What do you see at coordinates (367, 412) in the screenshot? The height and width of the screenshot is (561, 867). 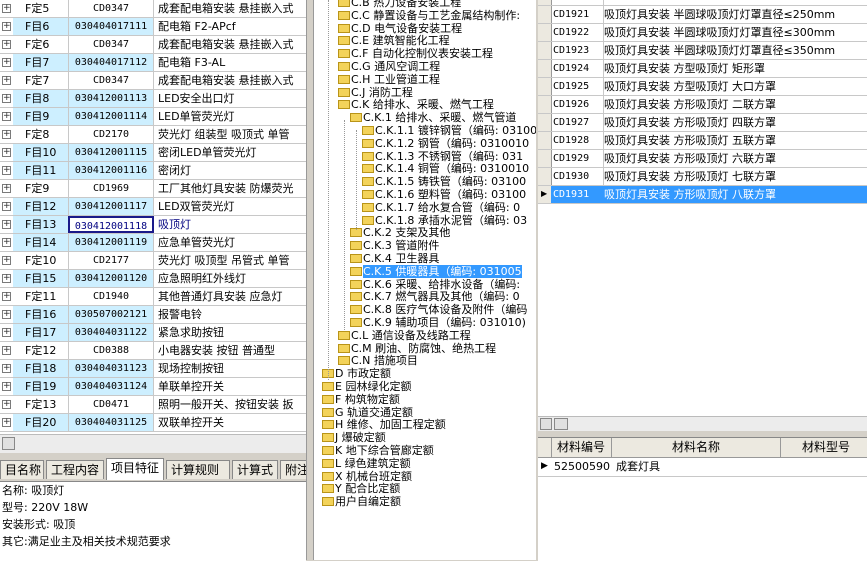 I see `tree-node: G 轨道交通定额` at bounding box center [367, 412].